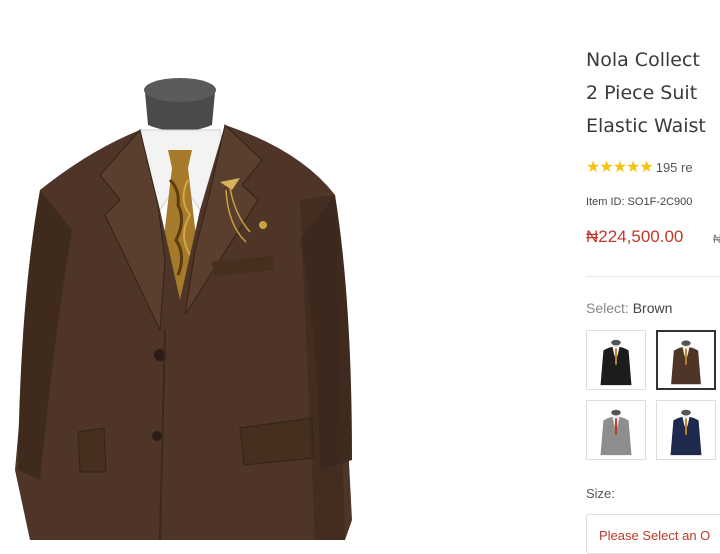 Image resolution: width=720 pixels, height=554 pixels. I want to click on product-title-line: Elastic Waist, so click(646, 126).